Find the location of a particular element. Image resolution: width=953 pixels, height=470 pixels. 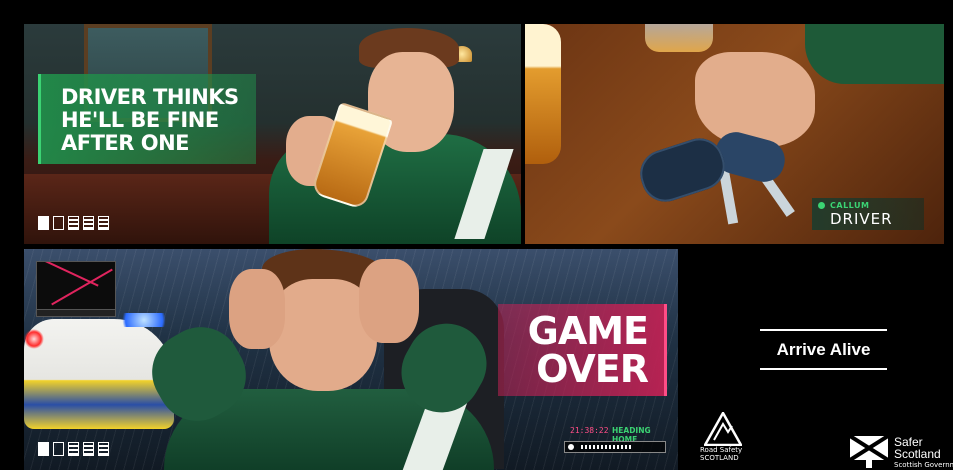

driver-hand-left is located at coordinates (257, 309).